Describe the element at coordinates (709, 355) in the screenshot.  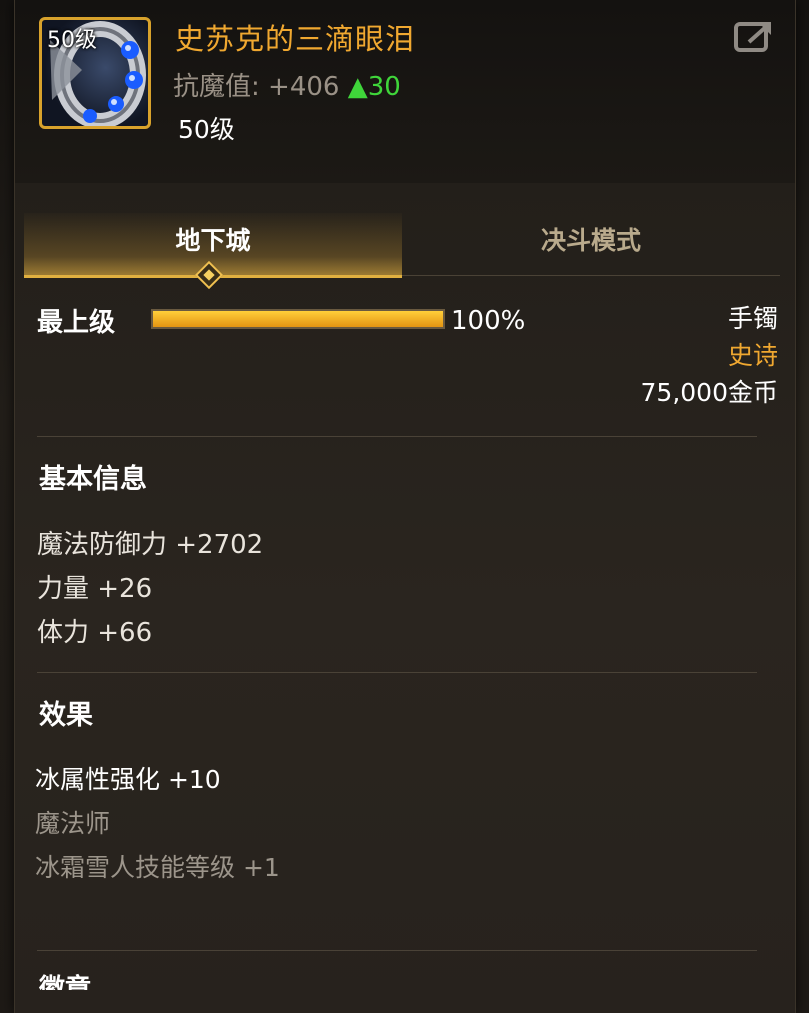
I see `item-details: 手镯 史诗 75,000金币` at that location.